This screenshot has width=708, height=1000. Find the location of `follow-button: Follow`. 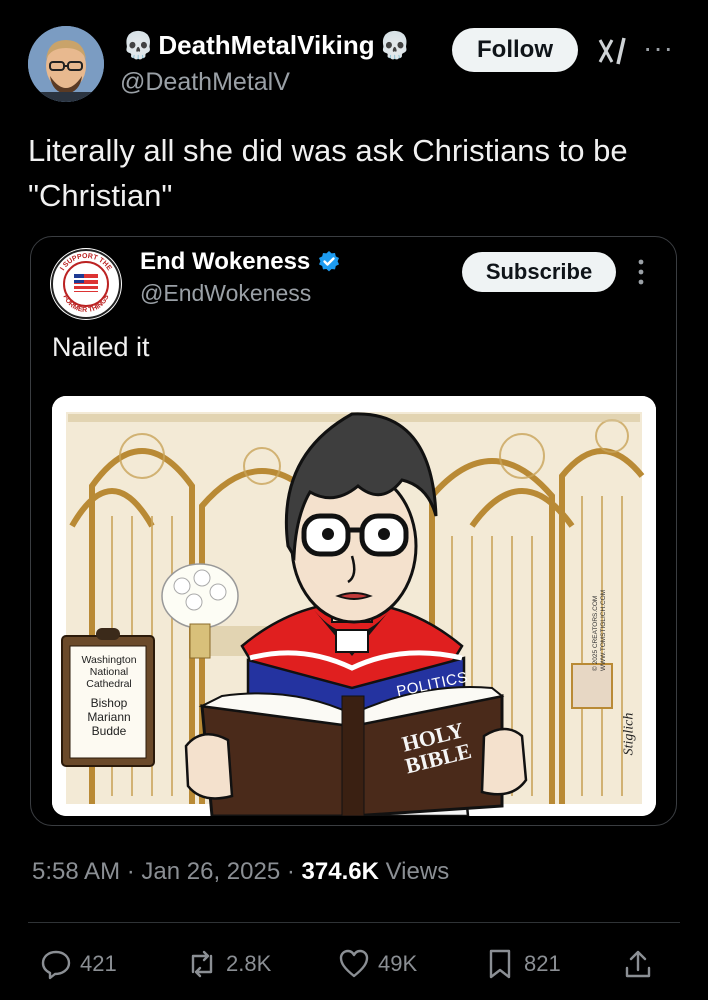

follow-button: Follow is located at coordinates (515, 50).